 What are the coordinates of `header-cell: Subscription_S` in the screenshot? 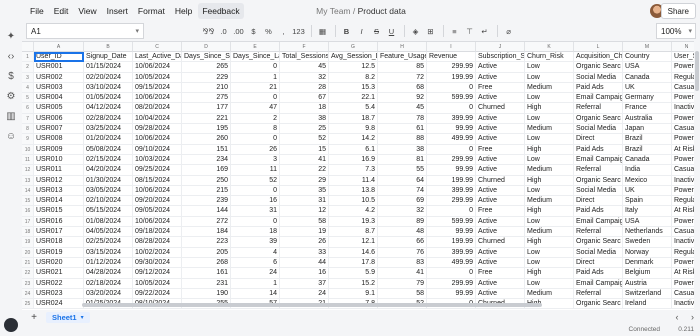 It's located at (500, 57).